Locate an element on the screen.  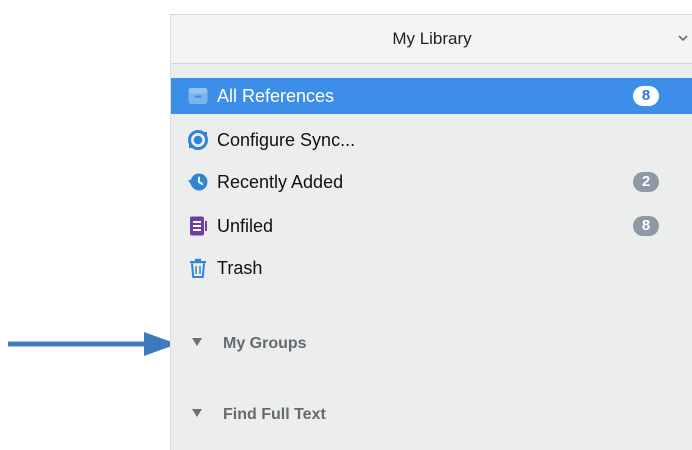
sidebar-item-recently-added: Recently Added 2 is located at coordinates (431, 182).